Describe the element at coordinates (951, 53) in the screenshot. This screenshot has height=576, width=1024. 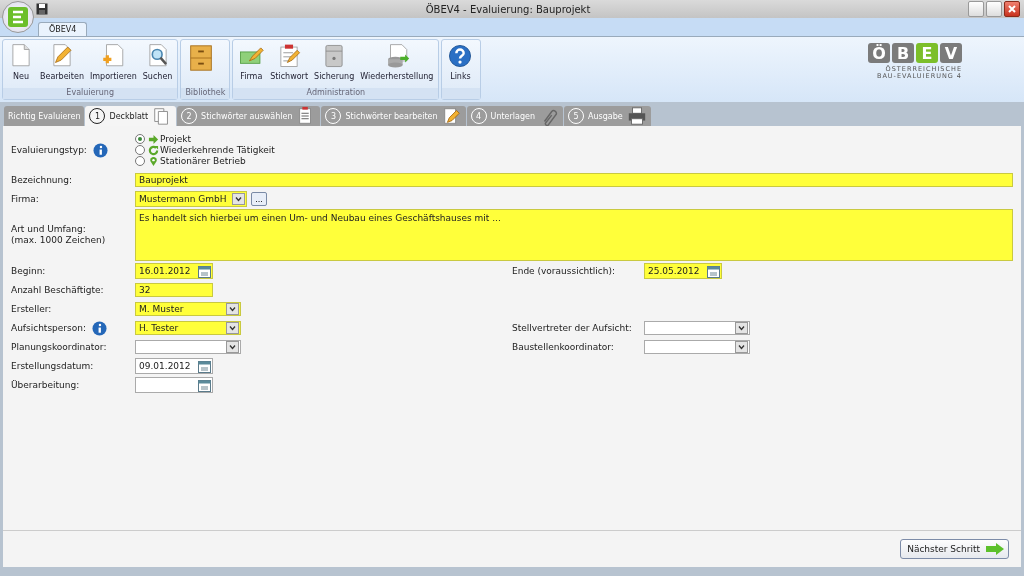
I see `logo-letter: V` at that location.